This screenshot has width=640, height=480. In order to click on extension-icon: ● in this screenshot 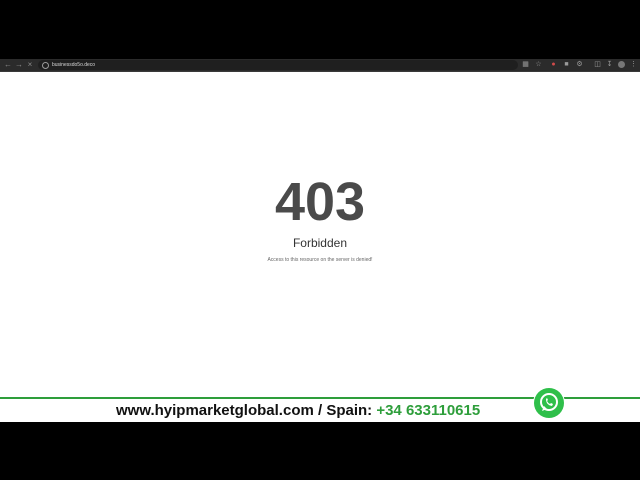, I will do `click(553, 64)`.